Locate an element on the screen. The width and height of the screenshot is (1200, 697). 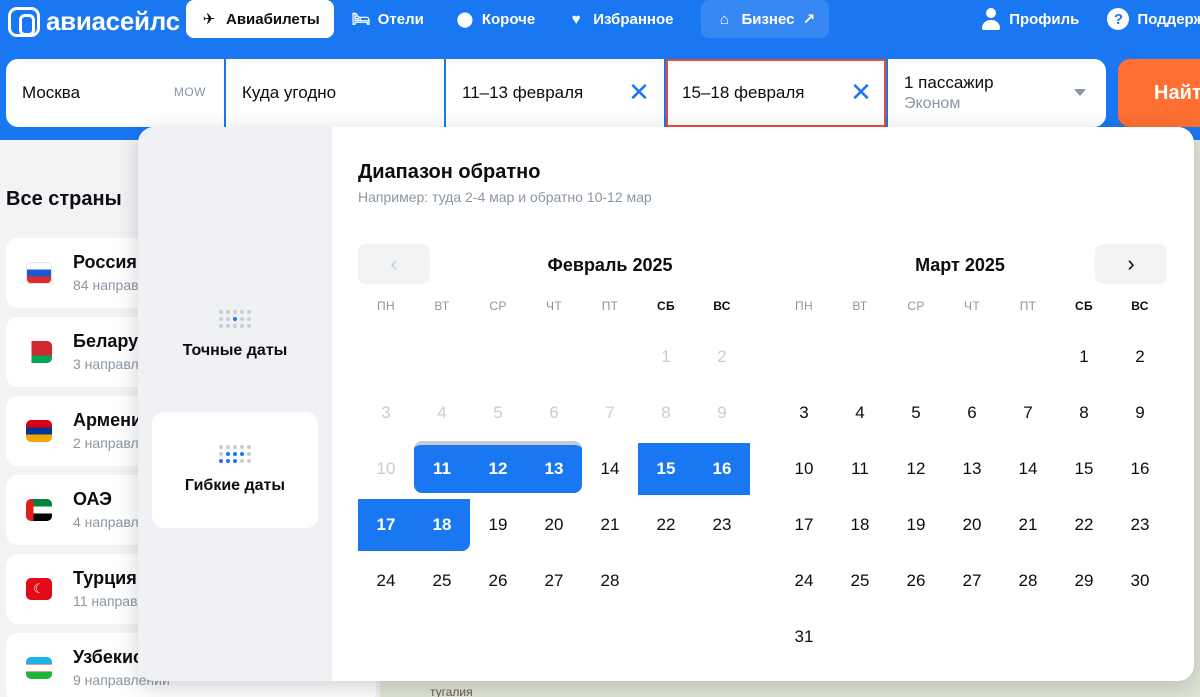
depart-date-field: 11–13 февраля ✕ is located at coordinates (555, 93).